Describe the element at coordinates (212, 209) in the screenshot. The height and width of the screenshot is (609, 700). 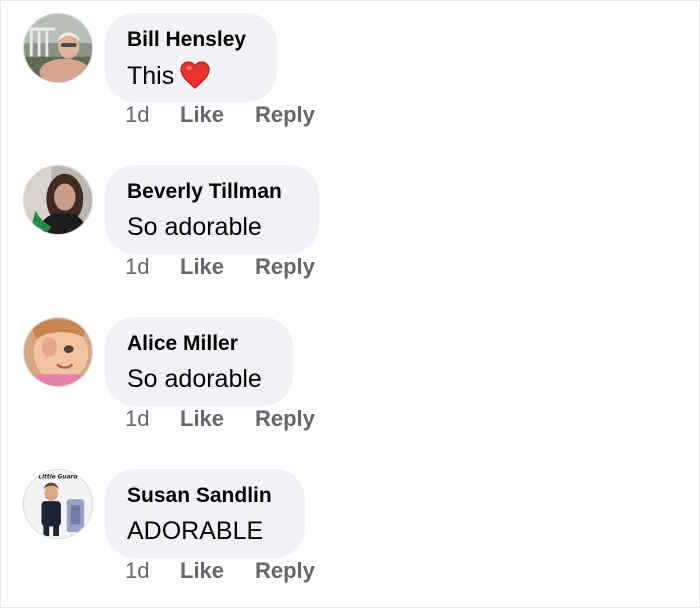
I see `comment-bubble: Beverly Tillman So adorable` at that location.